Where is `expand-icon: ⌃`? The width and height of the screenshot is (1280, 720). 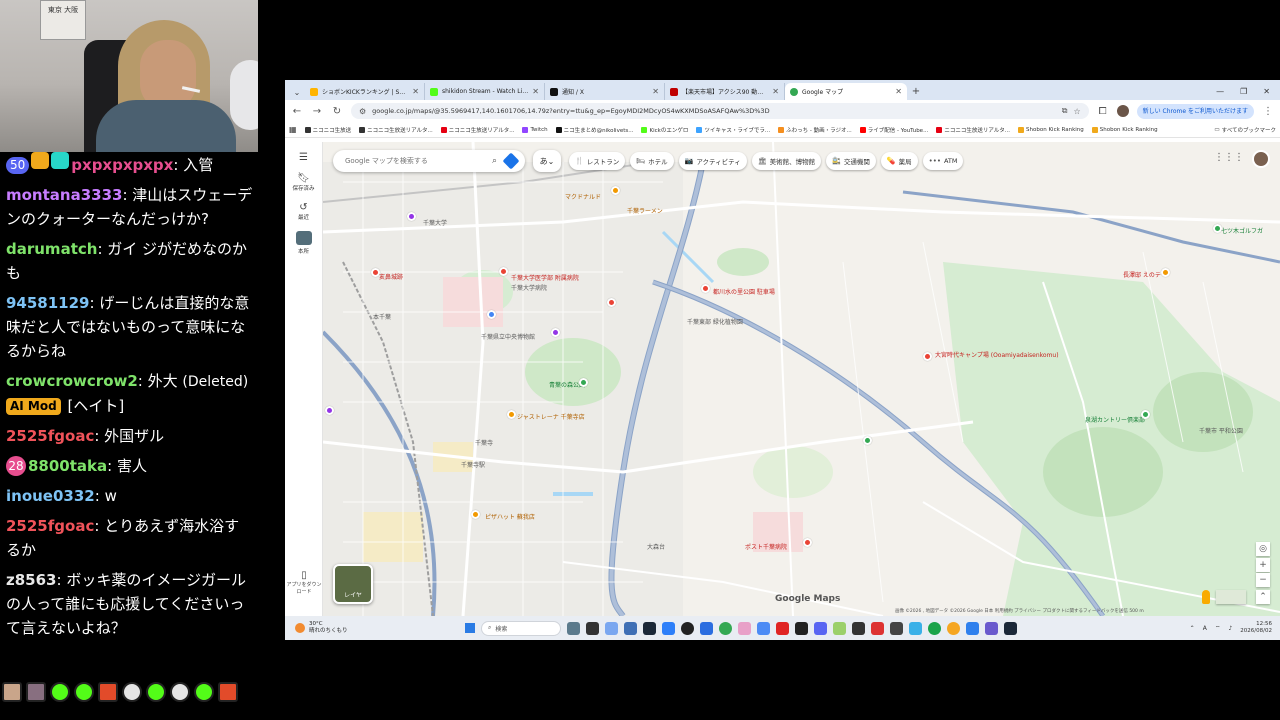 expand-icon: ⌃ is located at coordinates (1263, 597).